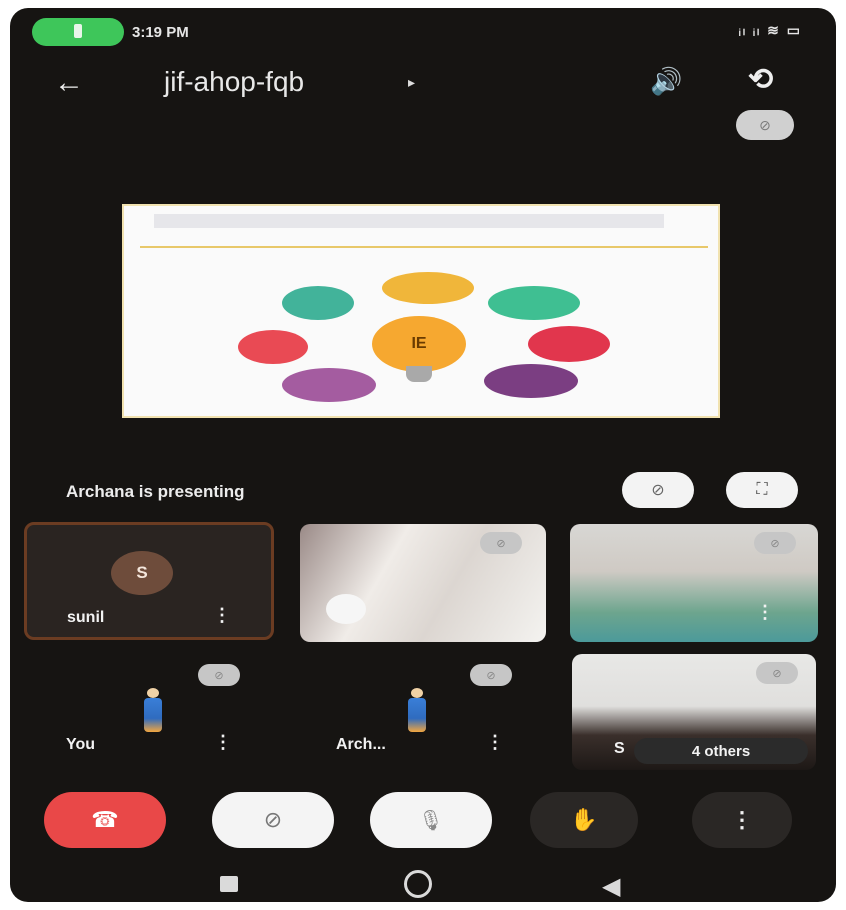  I want to click on raise-hand-icon: ✋, so click(584, 819).